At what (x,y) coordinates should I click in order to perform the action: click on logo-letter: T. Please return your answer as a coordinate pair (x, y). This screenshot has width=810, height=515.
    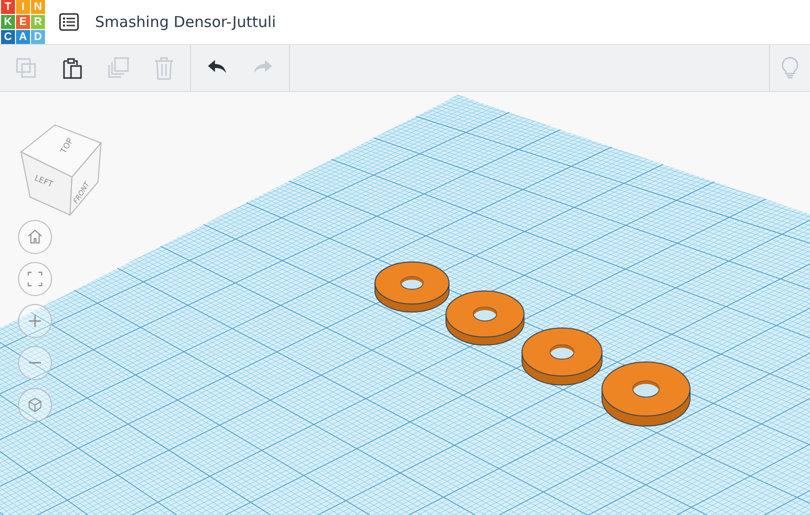
    Looking at the image, I should click on (8, 7).